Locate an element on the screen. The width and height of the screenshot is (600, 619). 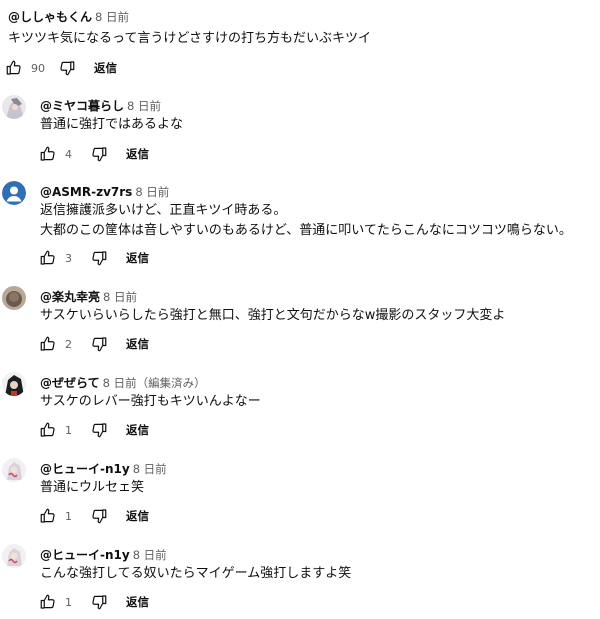
comment-header: @ASMR-zv7rs 8 日前 is located at coordinates (104, 191).